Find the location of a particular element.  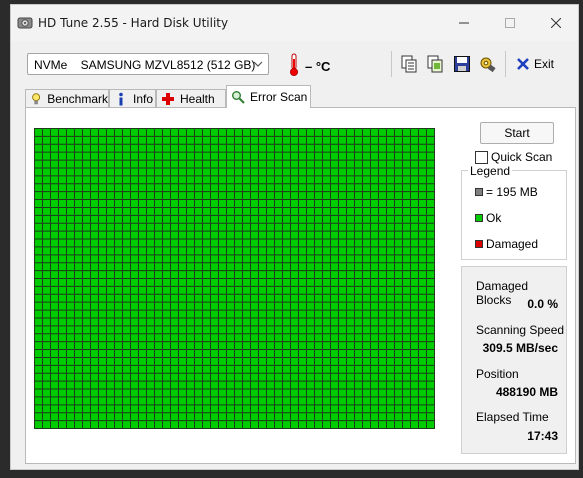

legend-damaged: Damaged is located at coordinates (506, 244).